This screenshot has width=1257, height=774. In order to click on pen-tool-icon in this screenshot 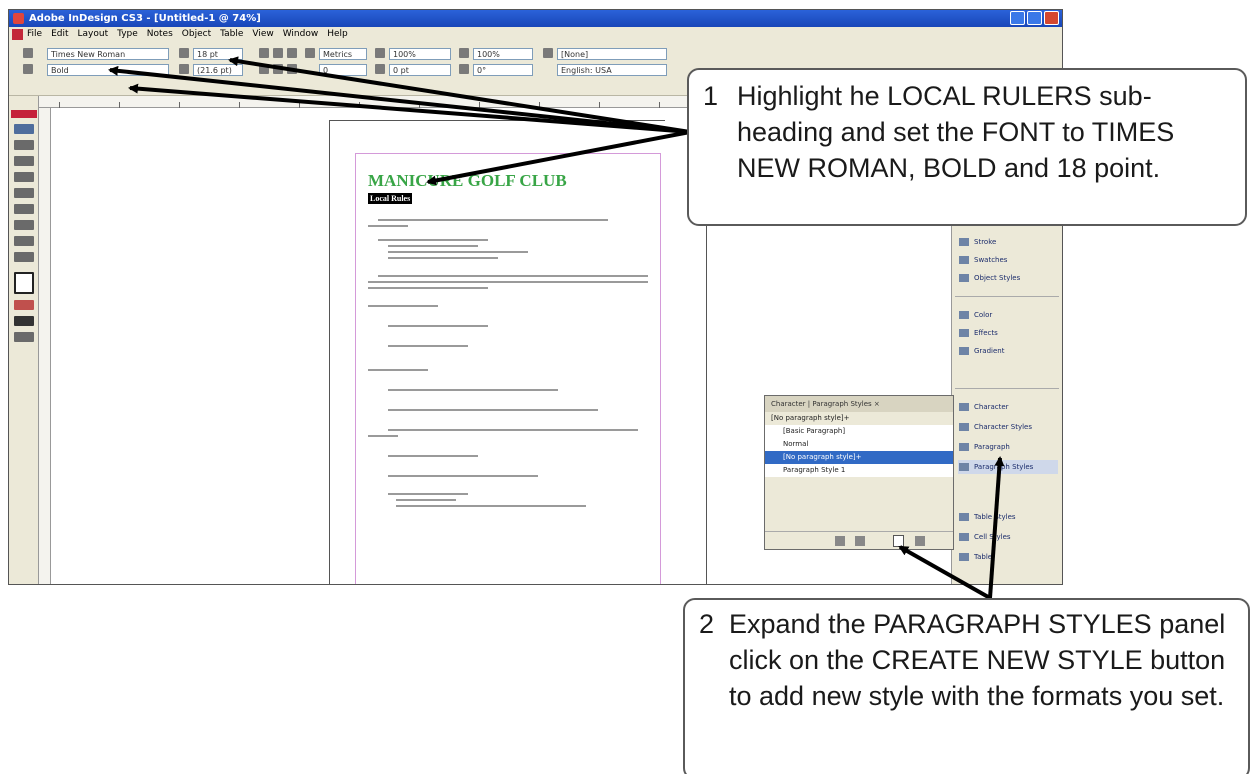, I will do `click(24, 145)`.